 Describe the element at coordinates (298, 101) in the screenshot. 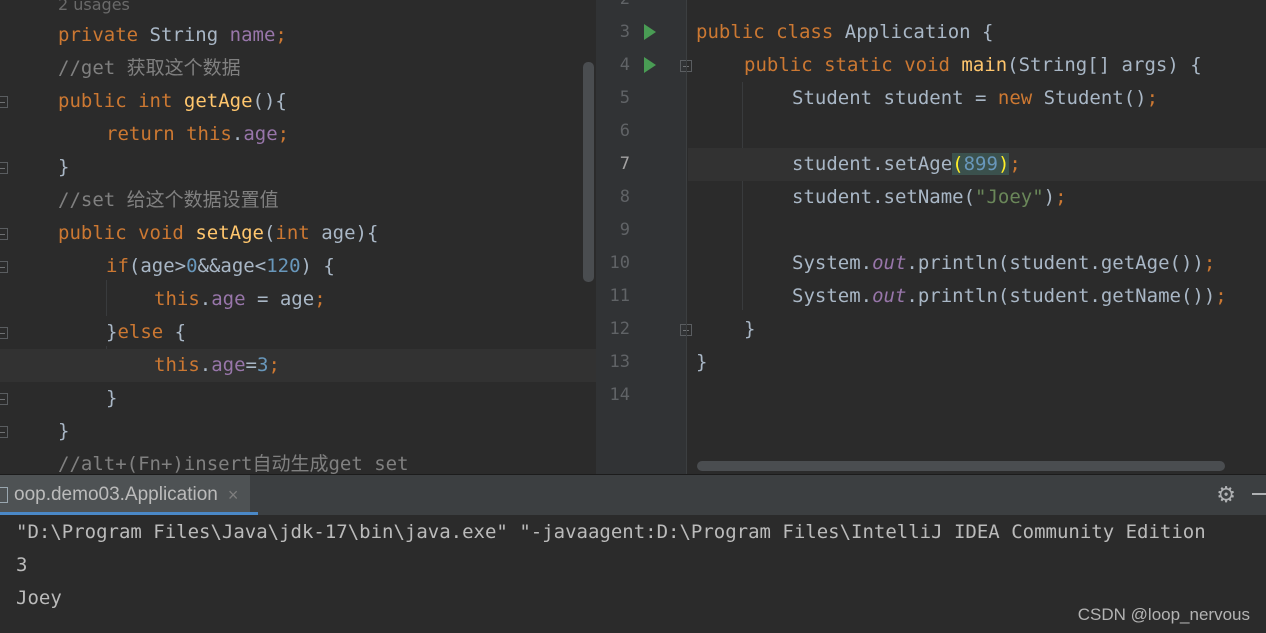

I see `code-line: public int getAge(){` at that location.